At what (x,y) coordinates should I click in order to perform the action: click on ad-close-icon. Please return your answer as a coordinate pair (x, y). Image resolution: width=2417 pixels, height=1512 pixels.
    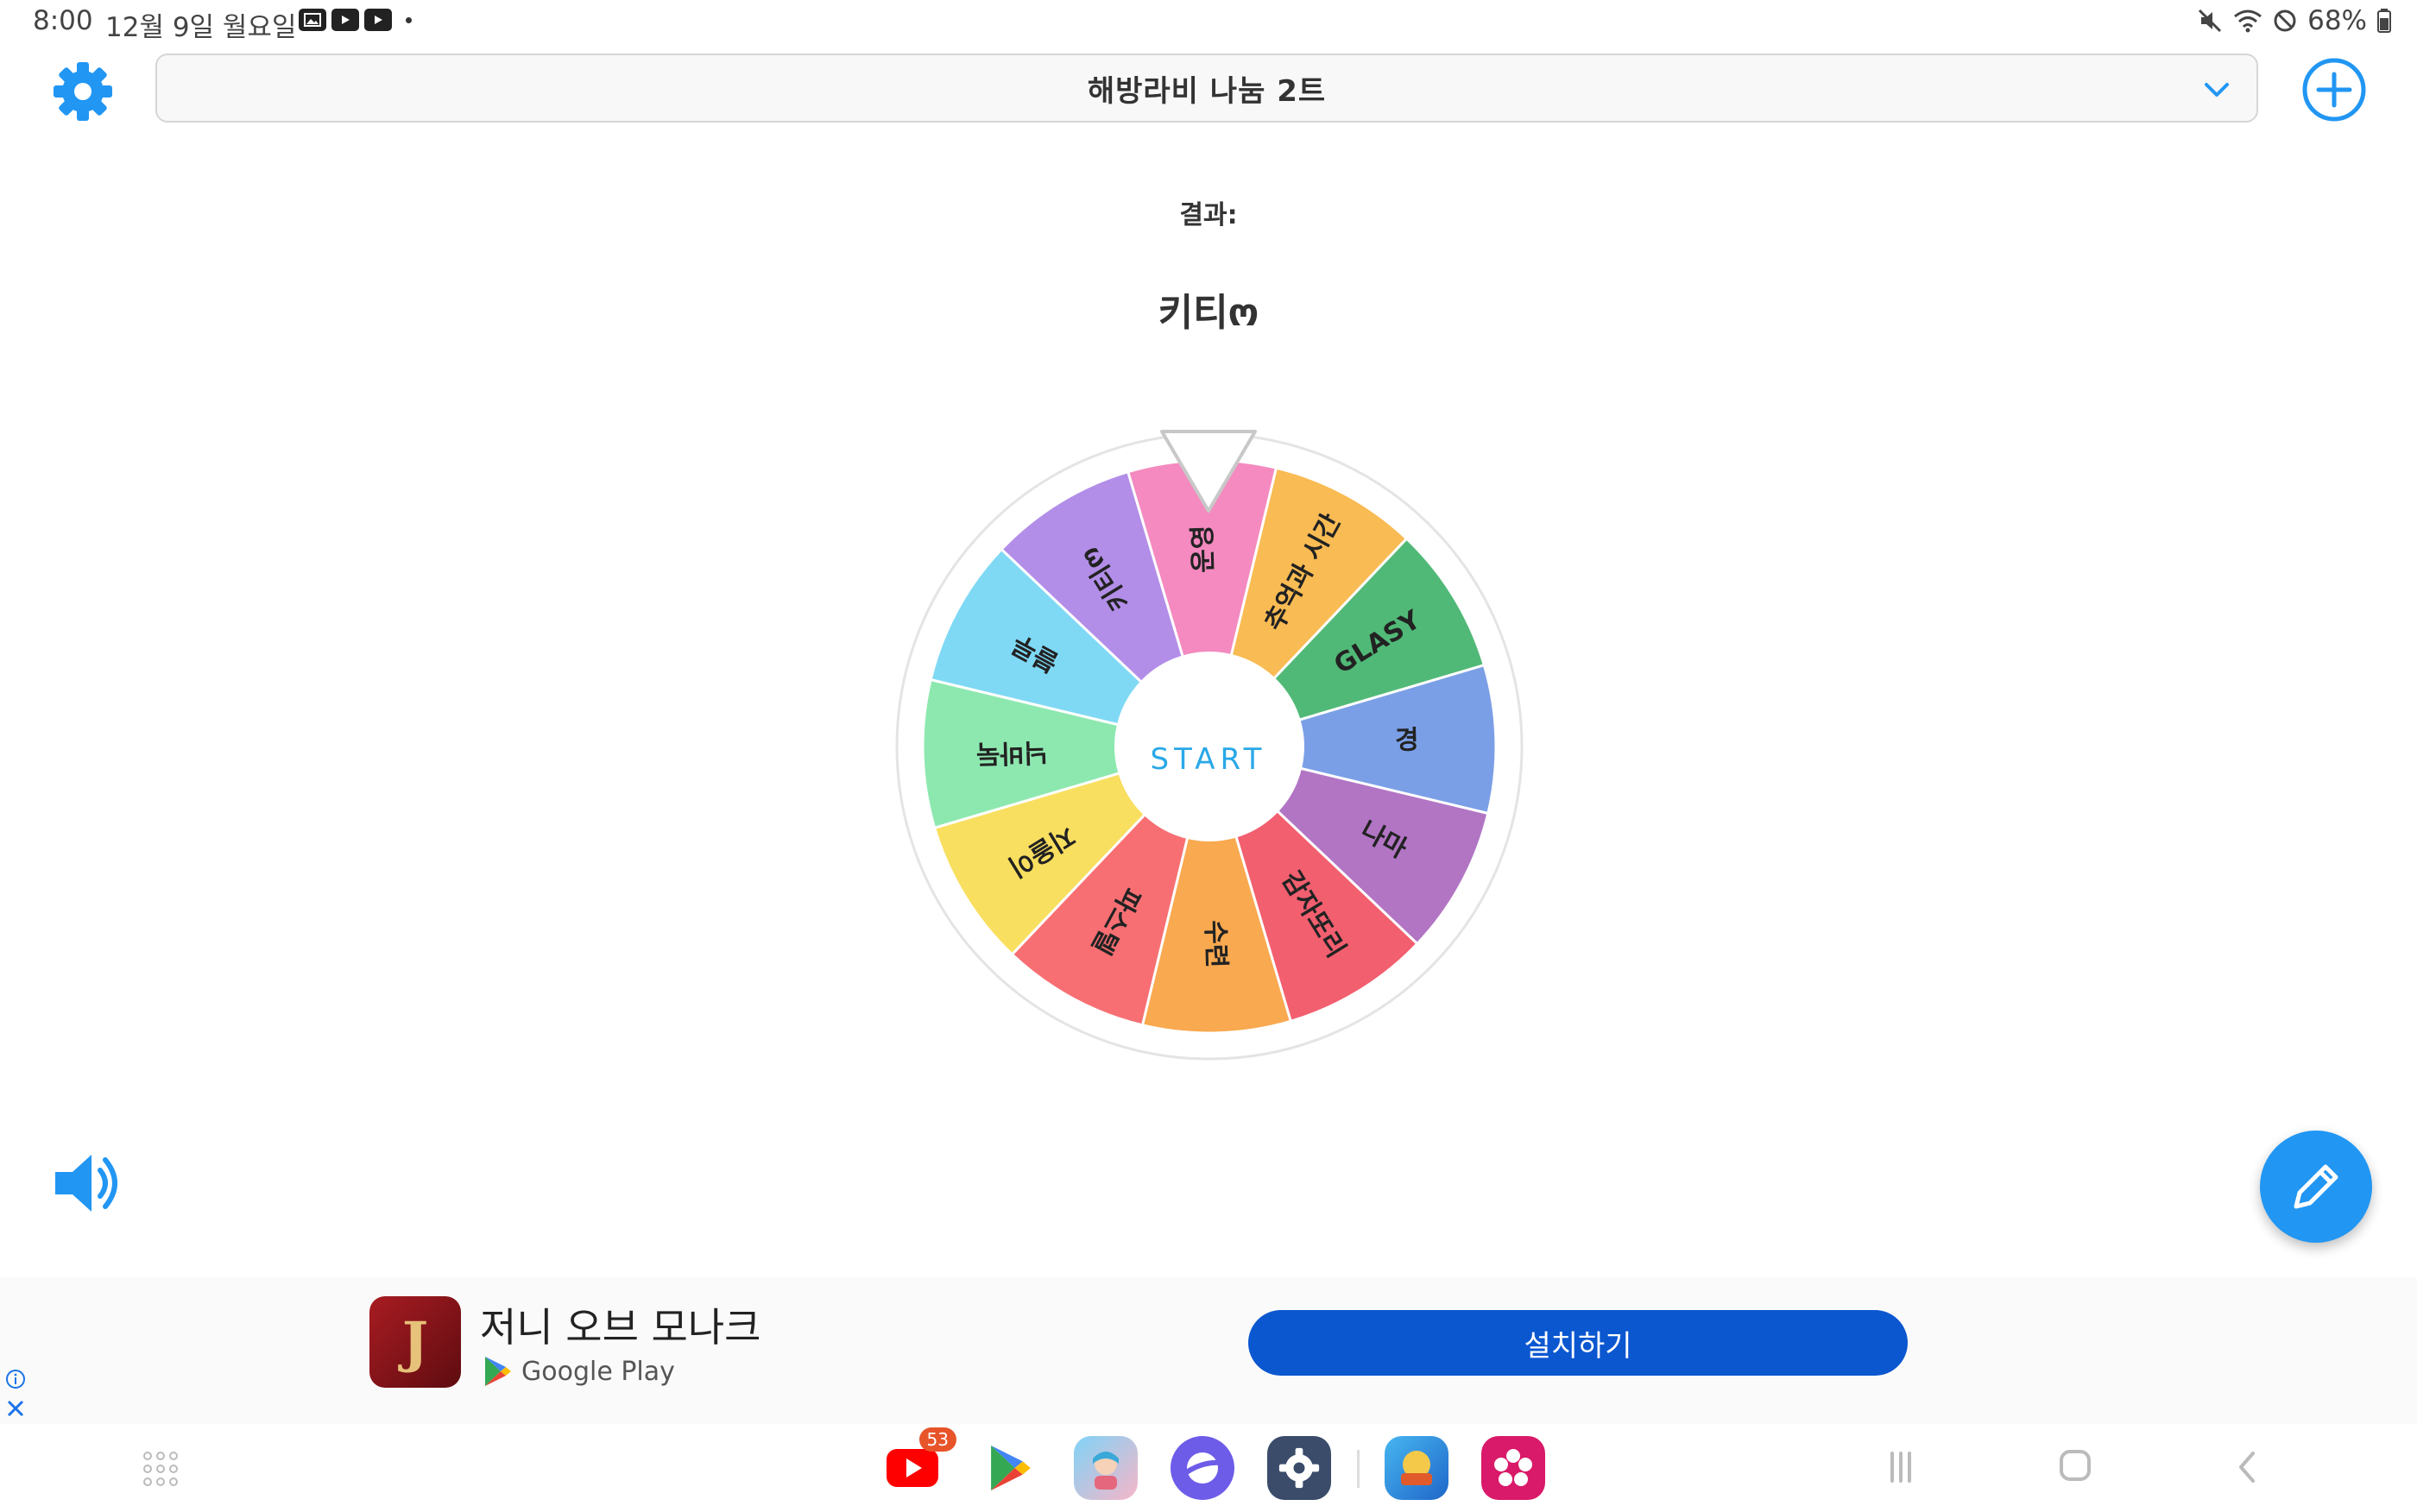
    Looking at the image, I should click on (15, 1408).